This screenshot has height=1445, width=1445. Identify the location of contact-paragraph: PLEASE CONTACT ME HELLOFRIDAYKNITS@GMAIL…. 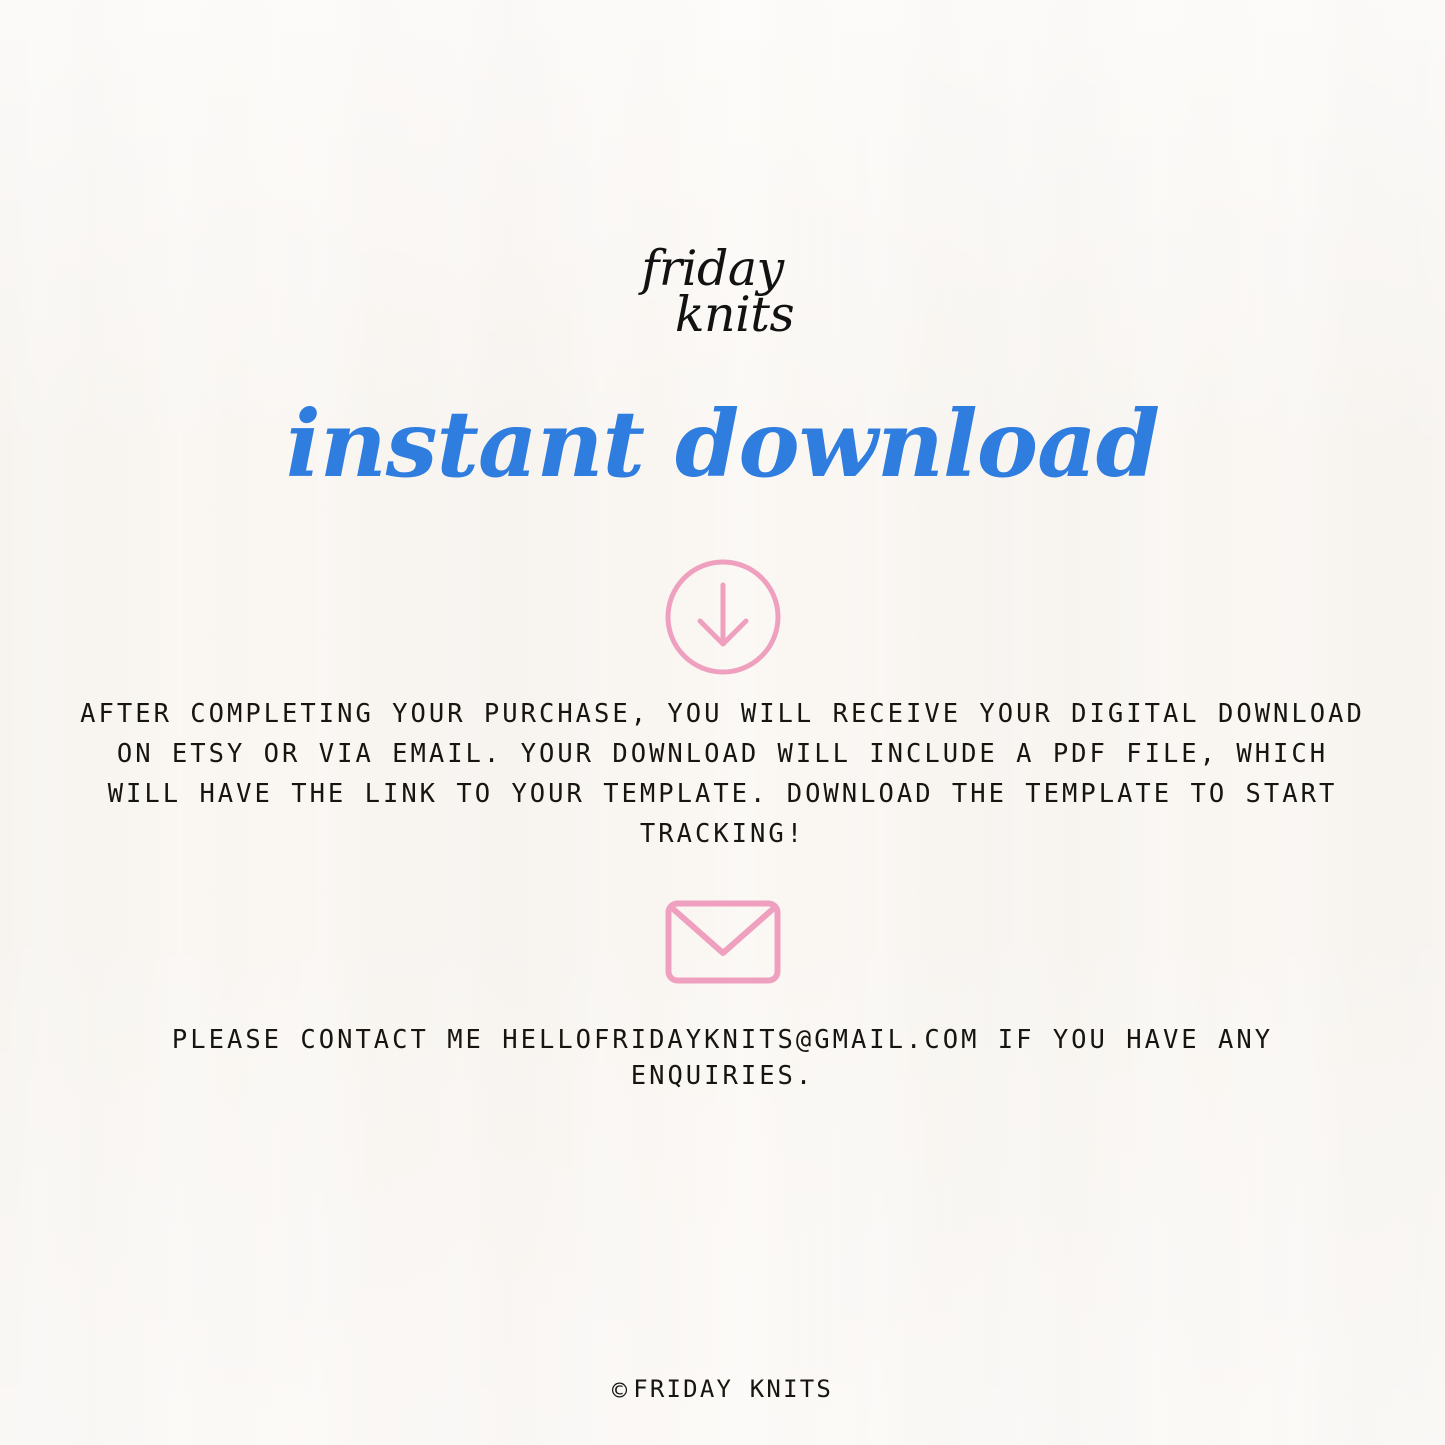
(722, 1058).